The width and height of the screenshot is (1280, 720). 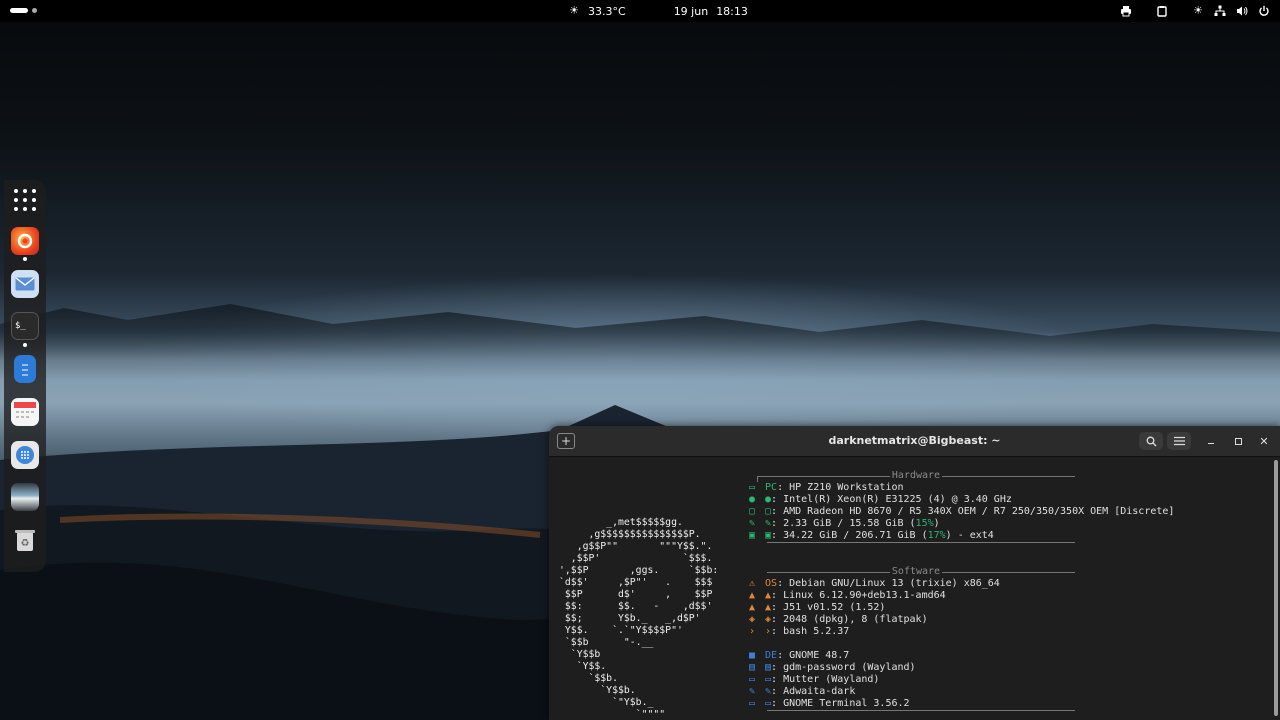 I want to click on info-key: OS, so click(x=768, y=583).